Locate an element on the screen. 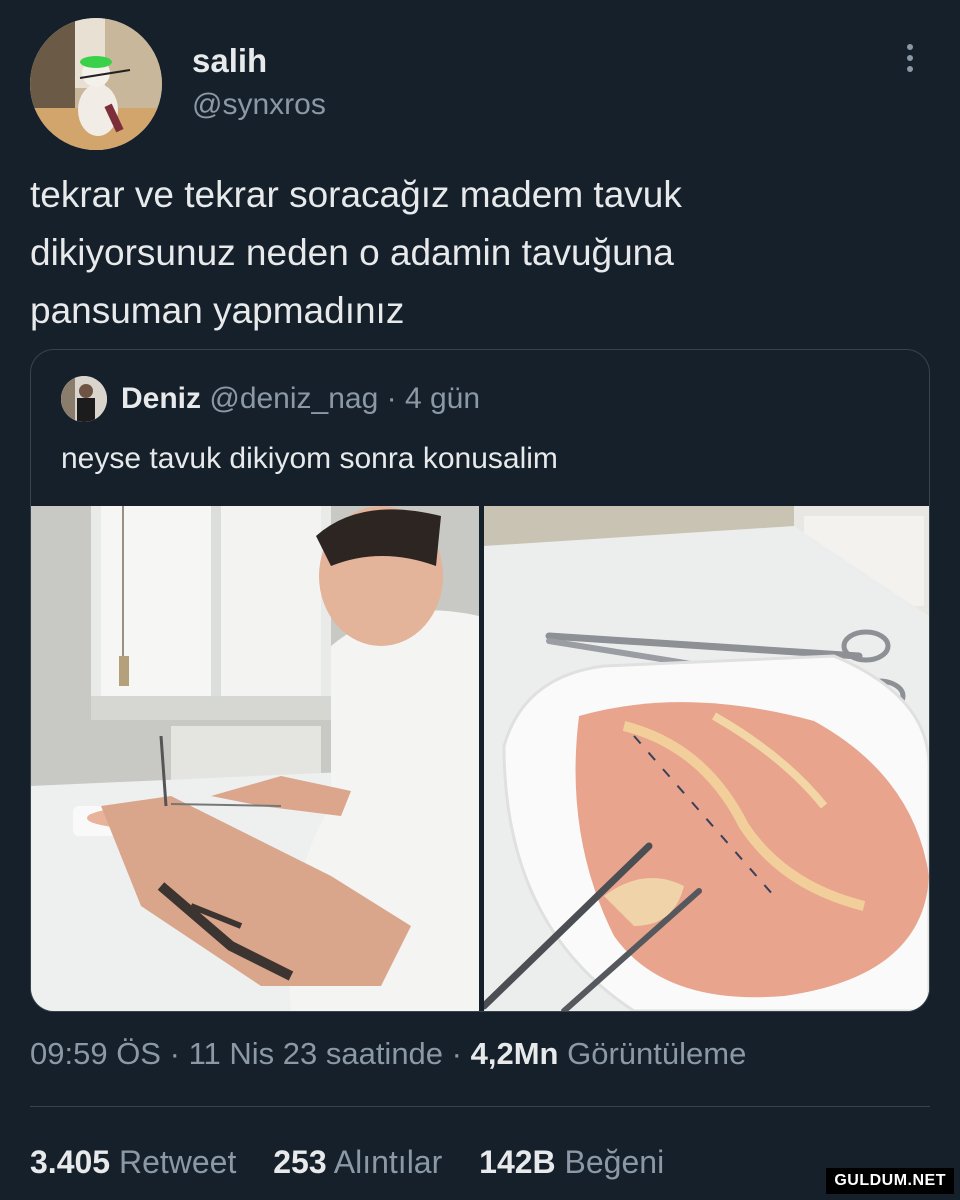  quoted-handle: @deniz_nag is located at coordinates (293, 398).